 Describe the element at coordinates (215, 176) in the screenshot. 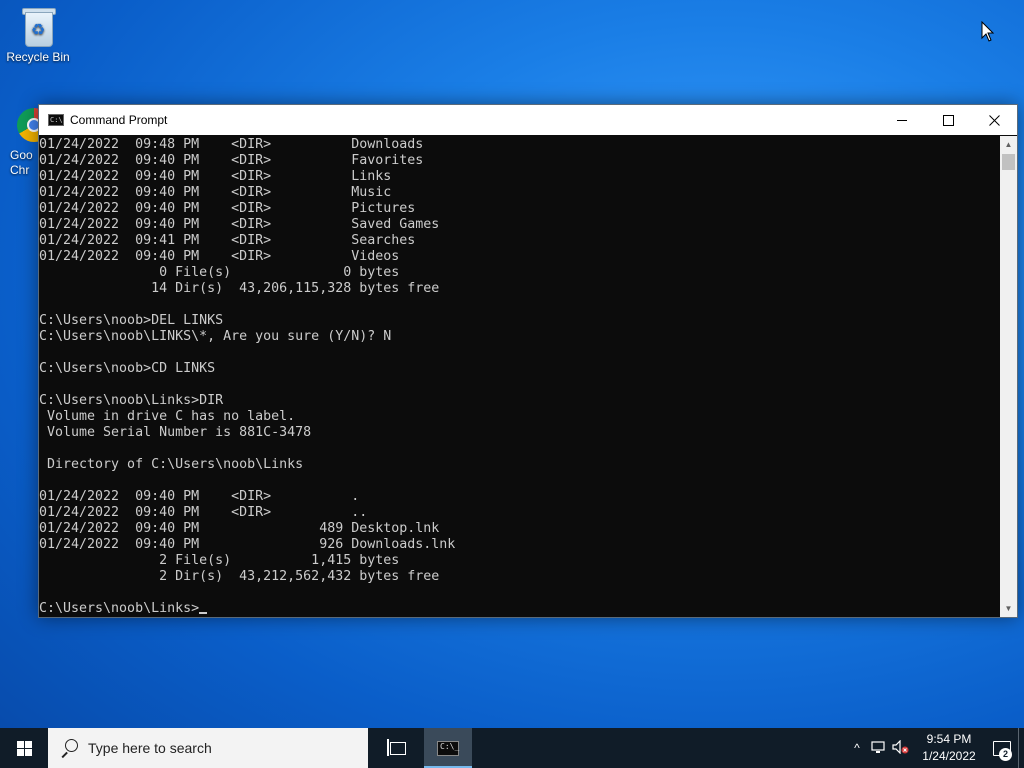

I see `console-line: 01/24/2022 09:40 PM <DIR> Links` at that location.